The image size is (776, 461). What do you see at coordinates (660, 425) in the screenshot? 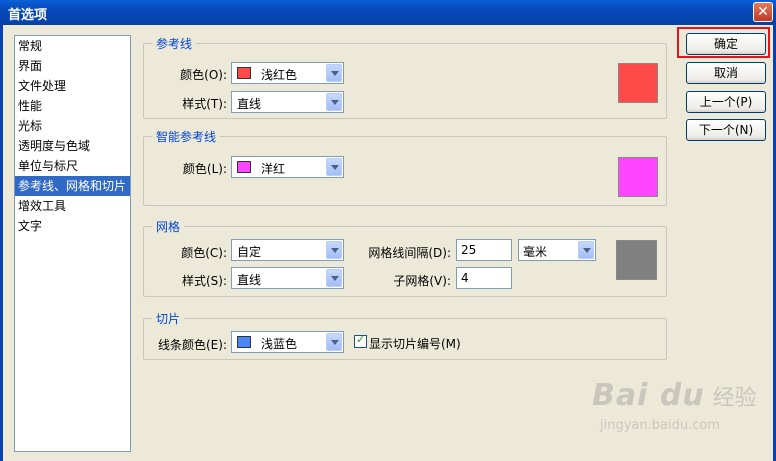
I see `watermark-url: jingyan.baidu.com` at bounding box center [660, 425].